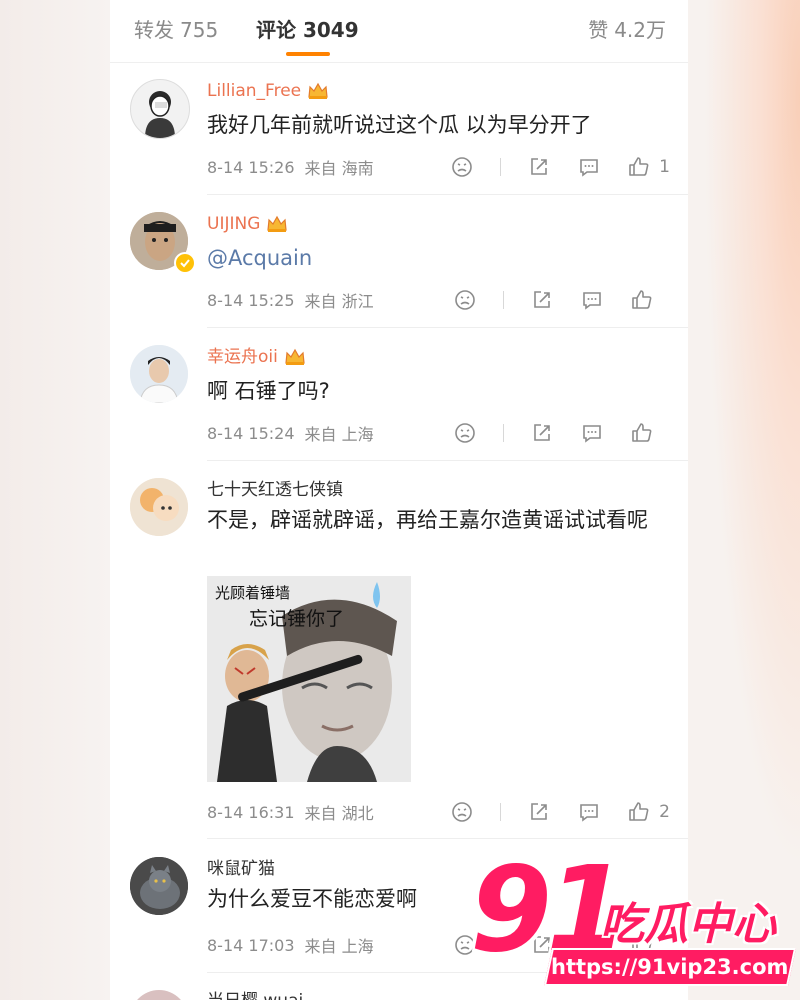  Describe the element at coordinates (255, 995) in the screenshot. I see `comment-username: 当日樱 wuai` at that location.